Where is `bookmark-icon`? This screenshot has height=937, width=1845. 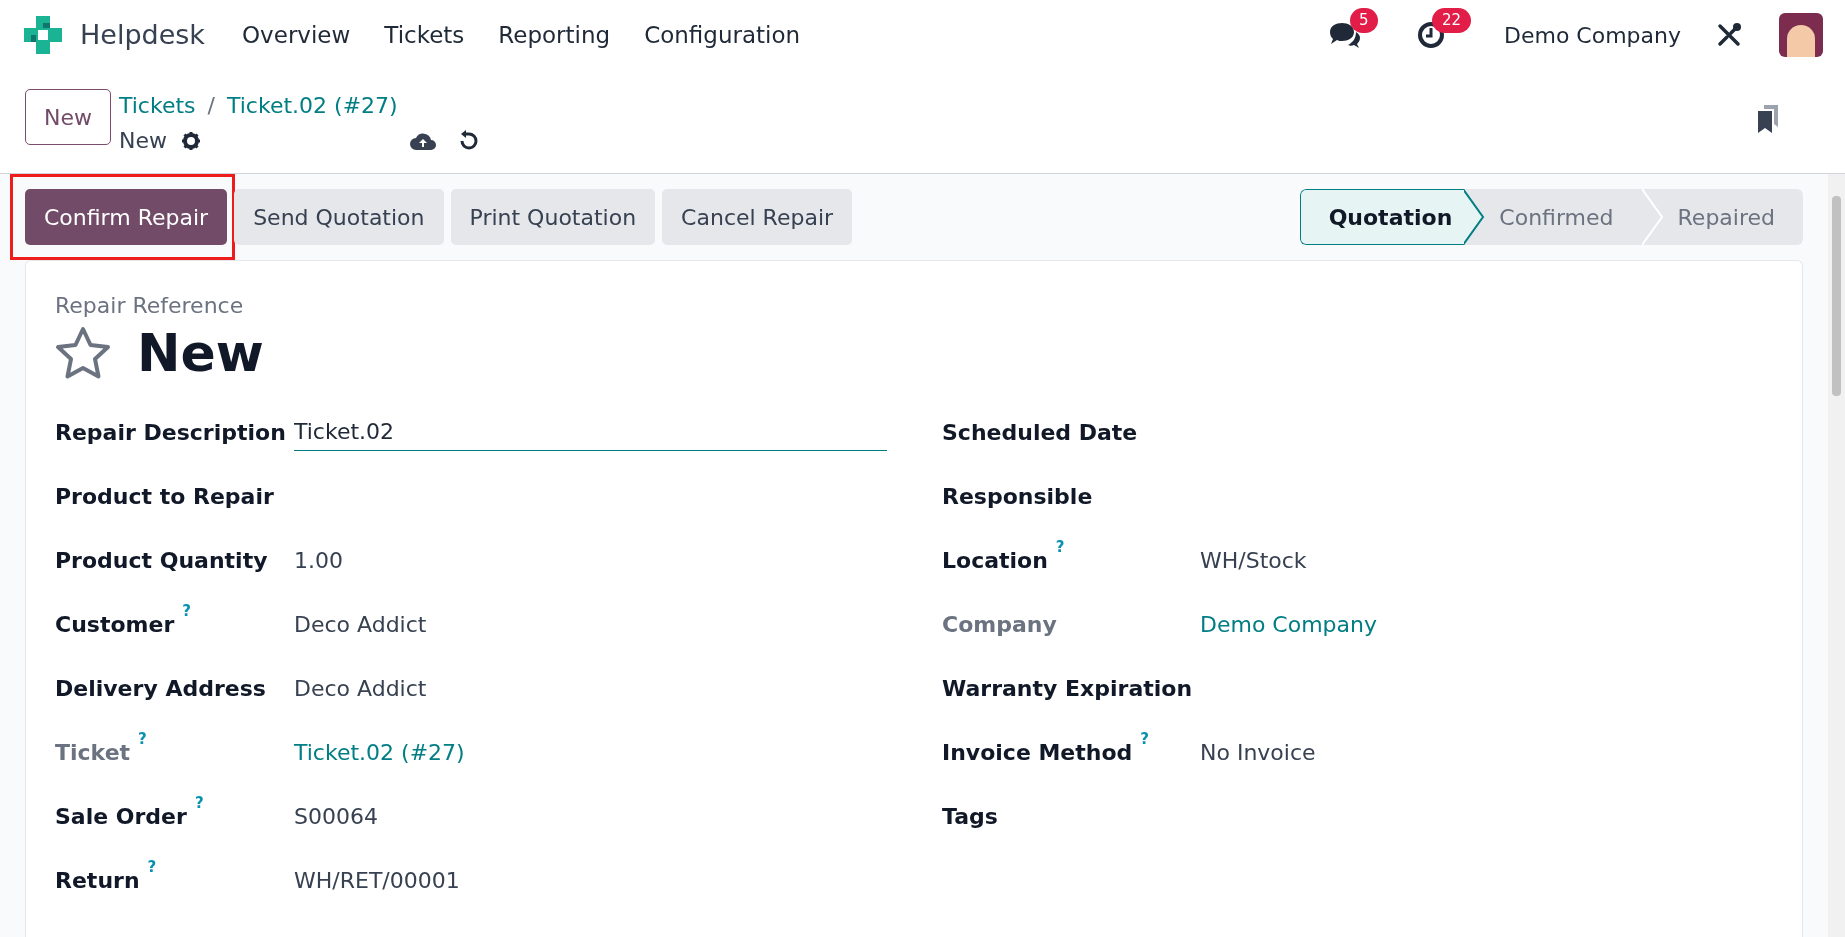 bookmark-icon is located at coordinates (1768, 119).